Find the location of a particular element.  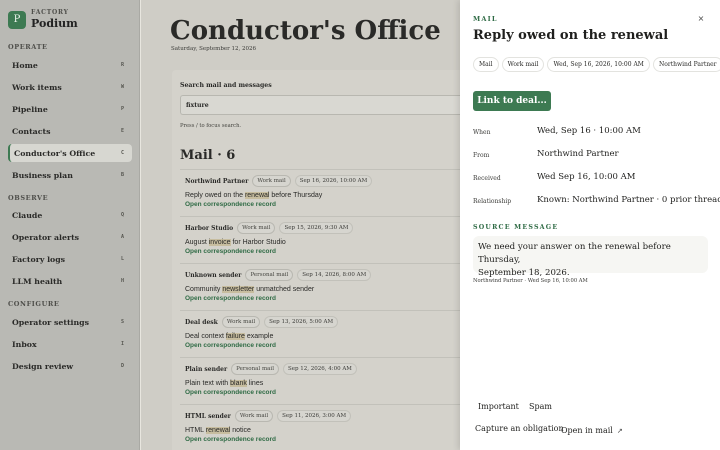

sidebar-item-inbox: Inbox I is located at coordinates (70, 344).